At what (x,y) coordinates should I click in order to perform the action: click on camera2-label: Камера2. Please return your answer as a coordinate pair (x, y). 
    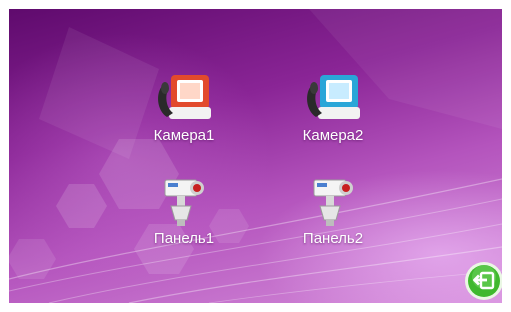
    Looking at the image, I should click on (333, 135).